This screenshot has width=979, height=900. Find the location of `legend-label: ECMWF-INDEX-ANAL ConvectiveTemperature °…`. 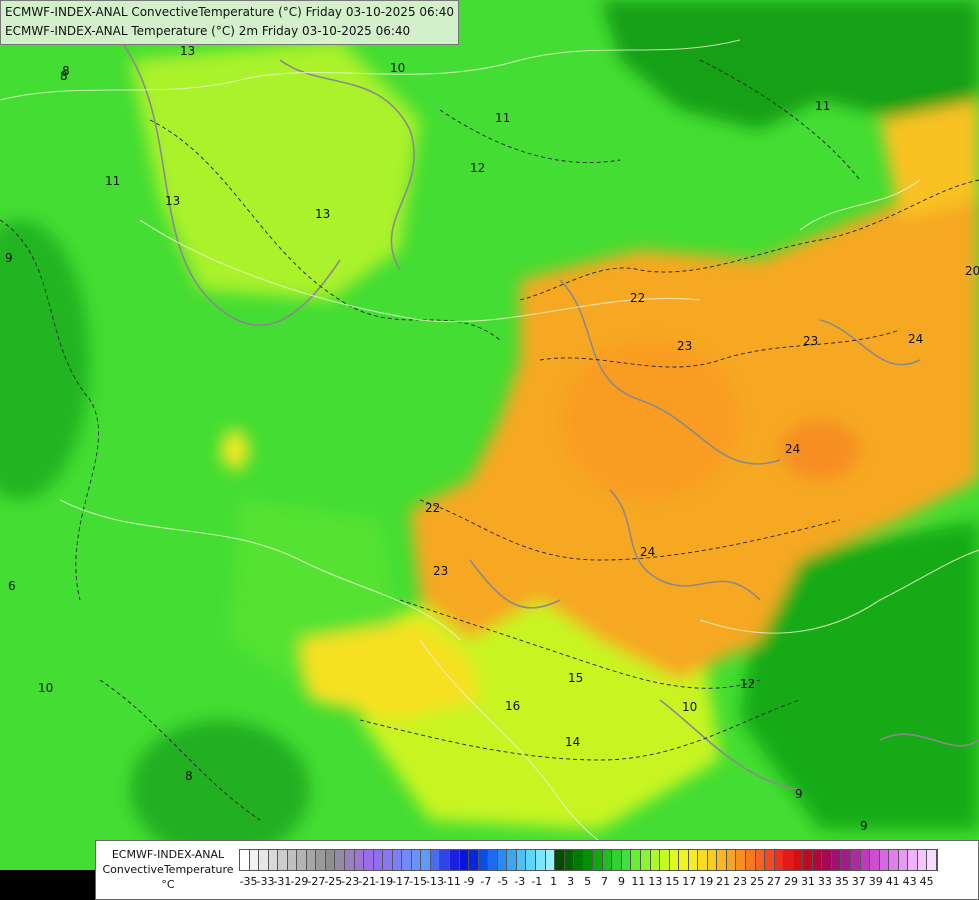

legend-label: ECMWF-INDEX-ANAL ConvectiveTemperature °… is located at coordinates (168, 869).